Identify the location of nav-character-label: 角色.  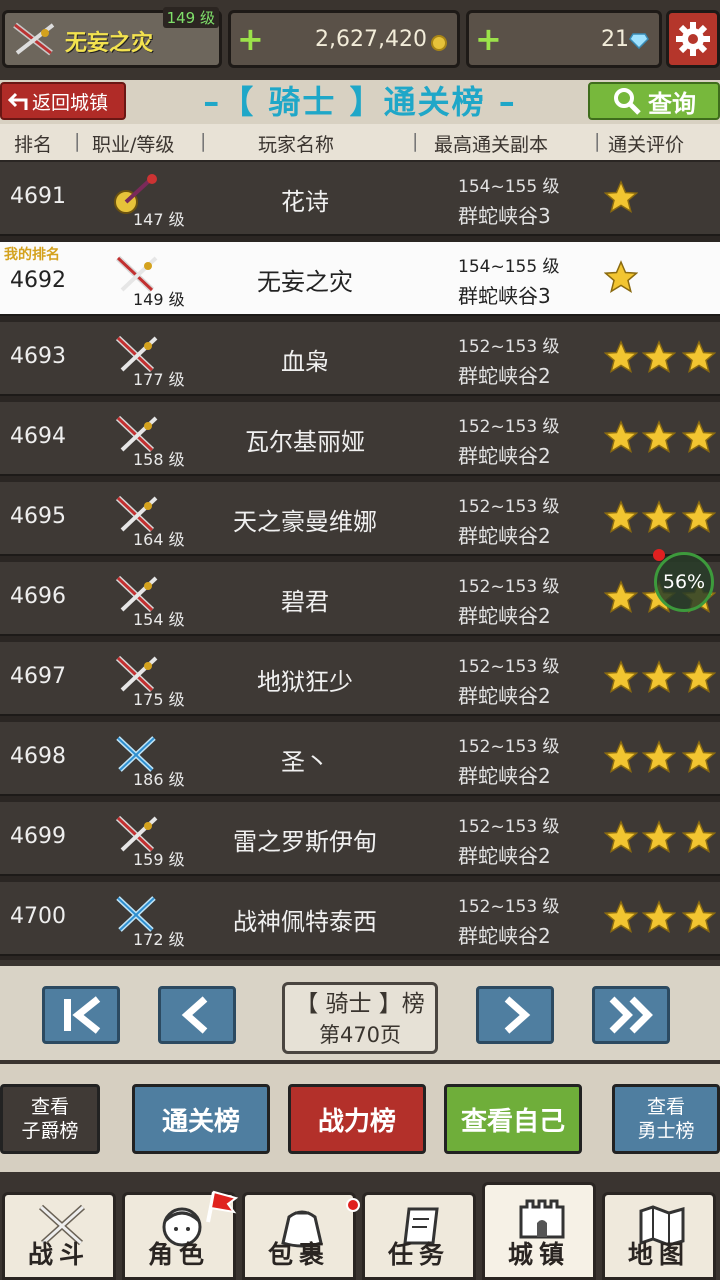
(178, 1254).